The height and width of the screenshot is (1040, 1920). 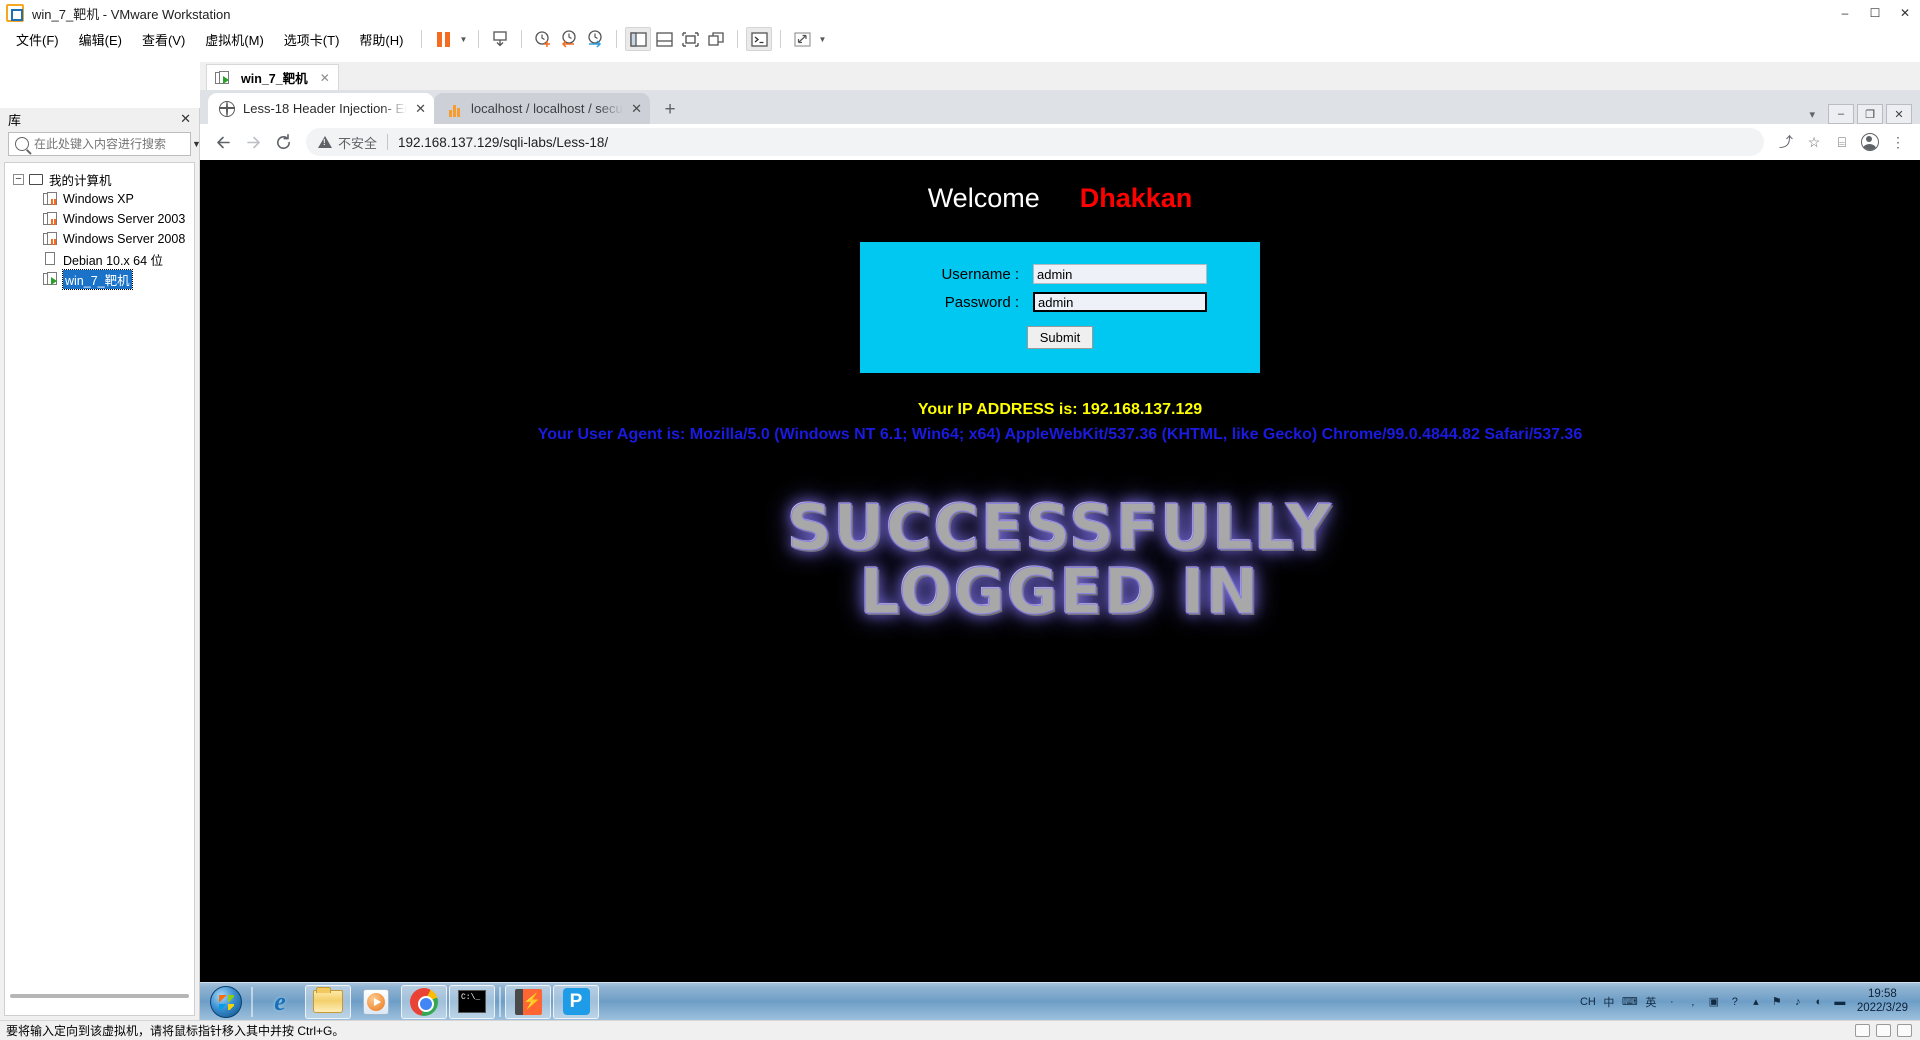 I want to click on menu-help: 帮助(H), so click(x=381, y=39).